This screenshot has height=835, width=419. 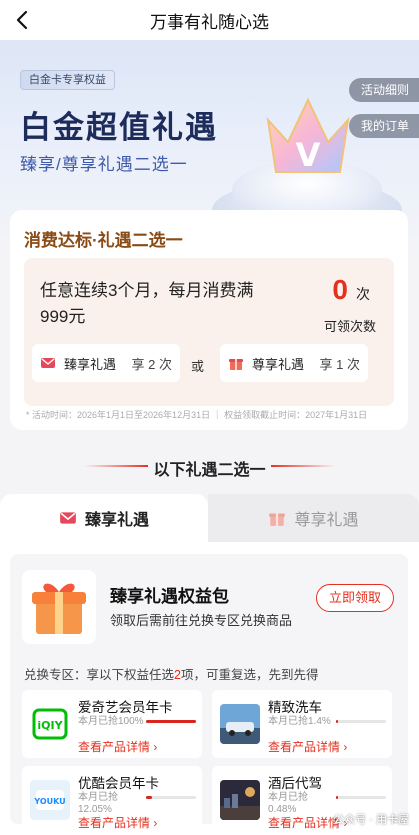 What do you see at coordinates (339, 364) in the screenshot?
I see `option-elite-times: 享 1 次` at bounding box center [339, 364].